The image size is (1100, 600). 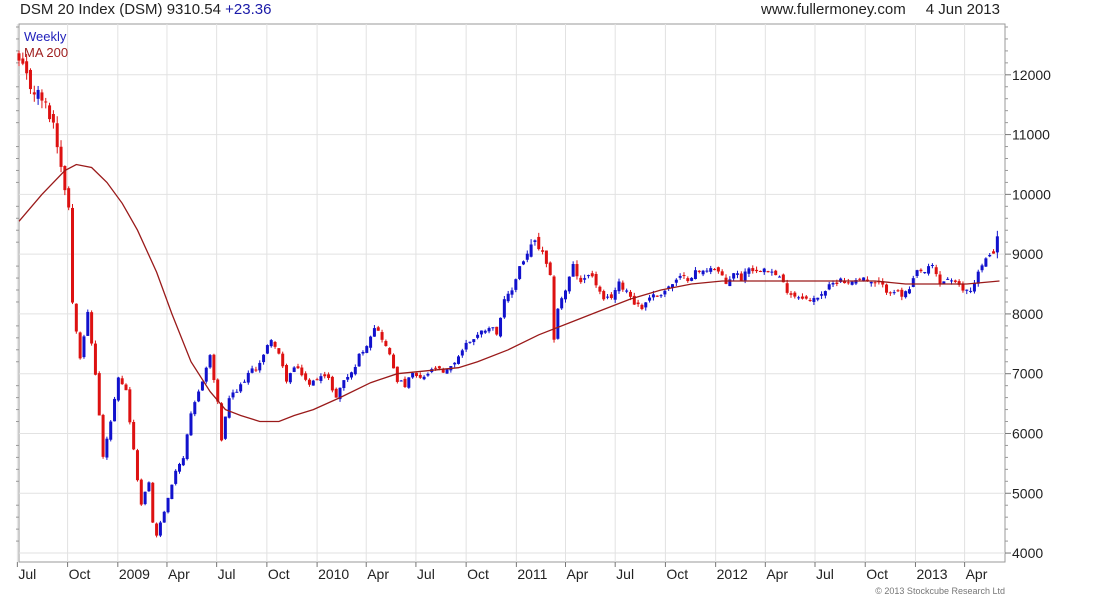 What do you see at coordinates (1027, 314) in the screenshot?
I see `y-tick-label: 8000` at bounding box center [1027, 314].